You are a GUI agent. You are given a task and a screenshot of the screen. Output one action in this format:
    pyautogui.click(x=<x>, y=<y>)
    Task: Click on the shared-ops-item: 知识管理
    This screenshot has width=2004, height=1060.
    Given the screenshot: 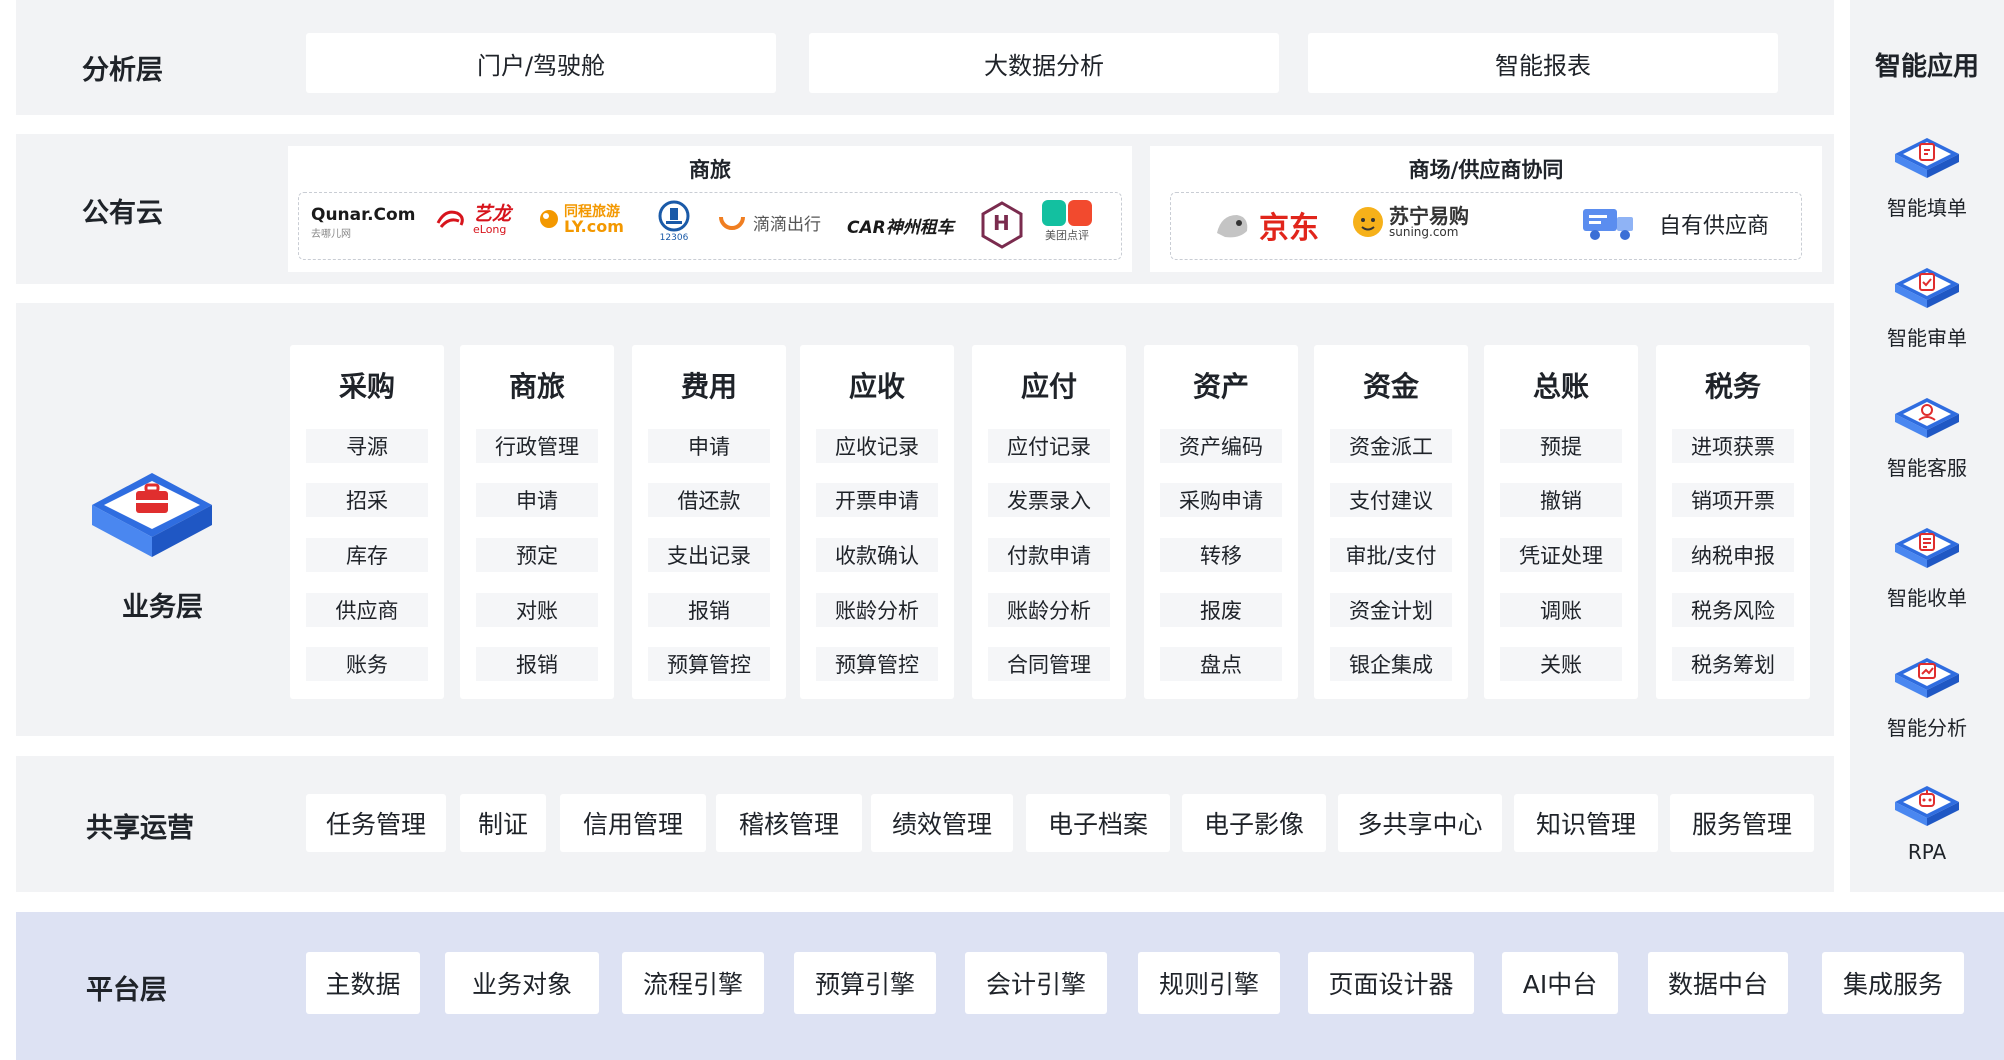 What is the action you would take?
    pyautogui.click(x=1586, y=823)
    